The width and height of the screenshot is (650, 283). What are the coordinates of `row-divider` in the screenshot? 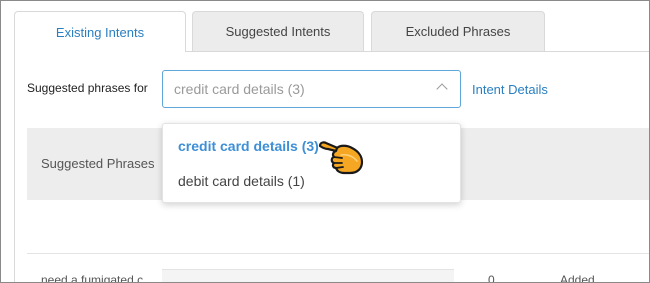 It's located at (338, 253).